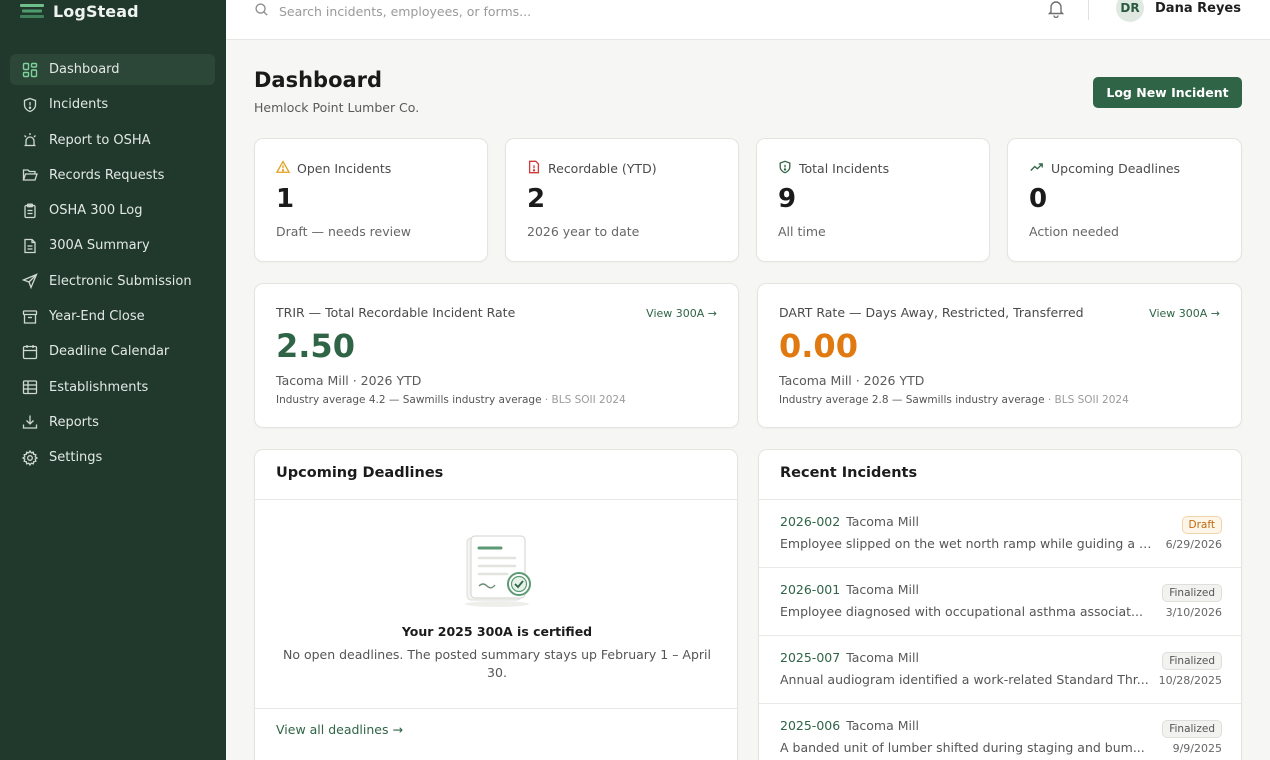  Describe the element at coordinates (1036, 168) in the screenshot. I see `trend-up-icon` at that location.